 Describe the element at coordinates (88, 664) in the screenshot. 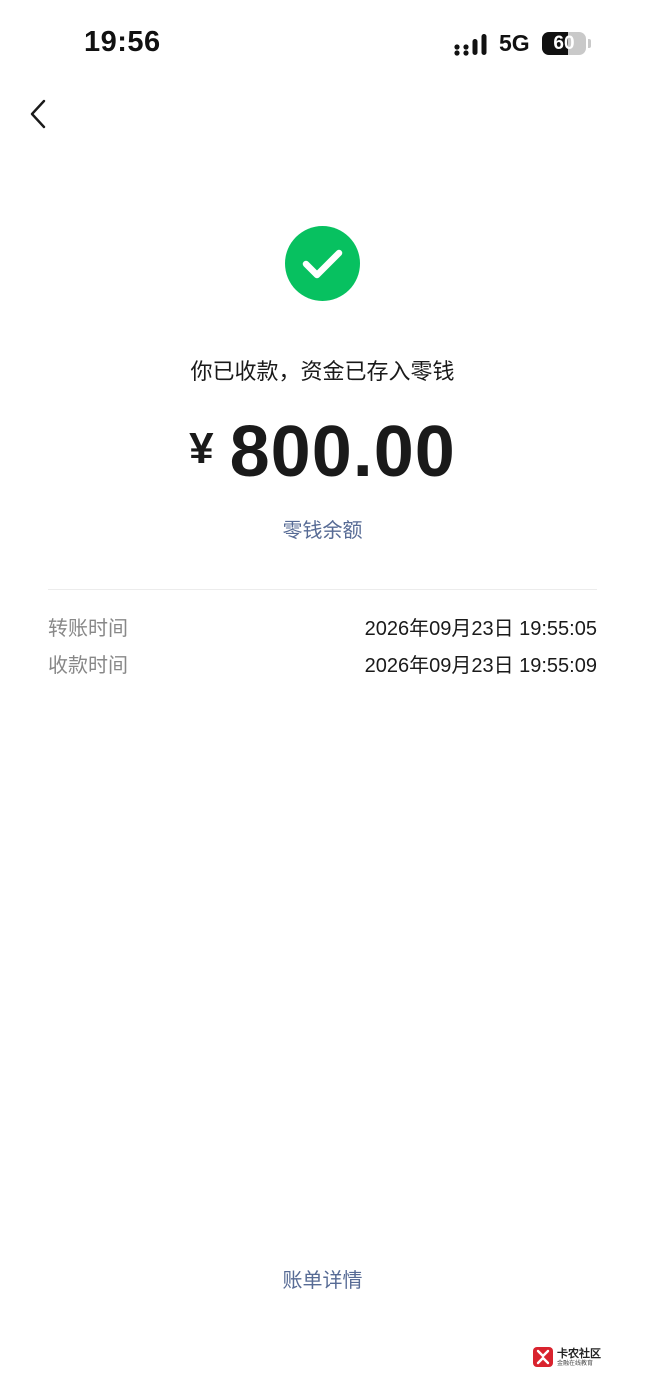

I see `detail-label: 收款时间` at that location.